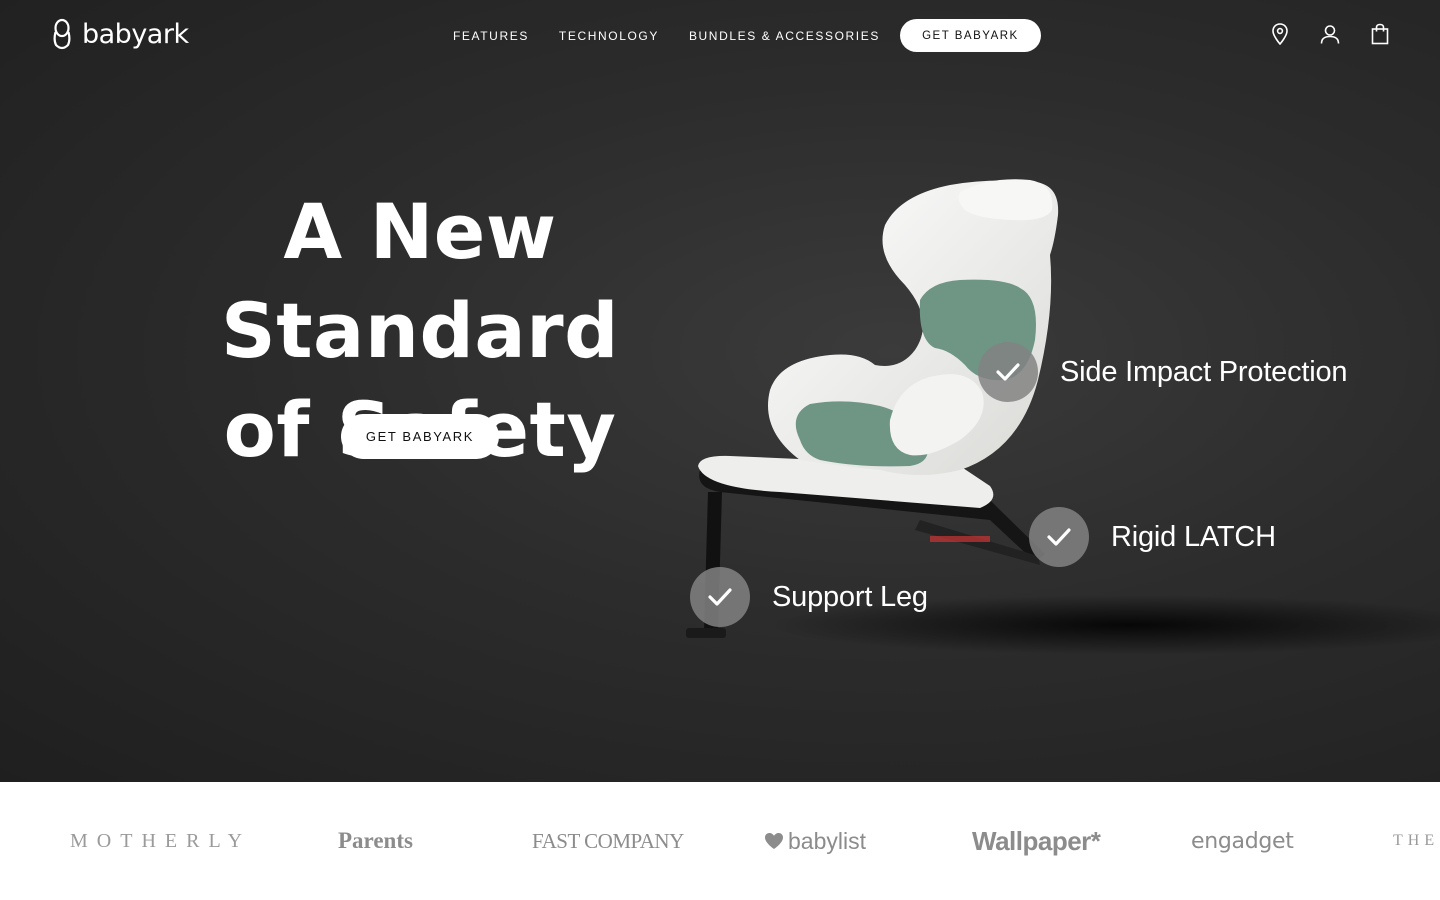  I want to click on callout-label: Side Impact Protection, so click(1204, 371).